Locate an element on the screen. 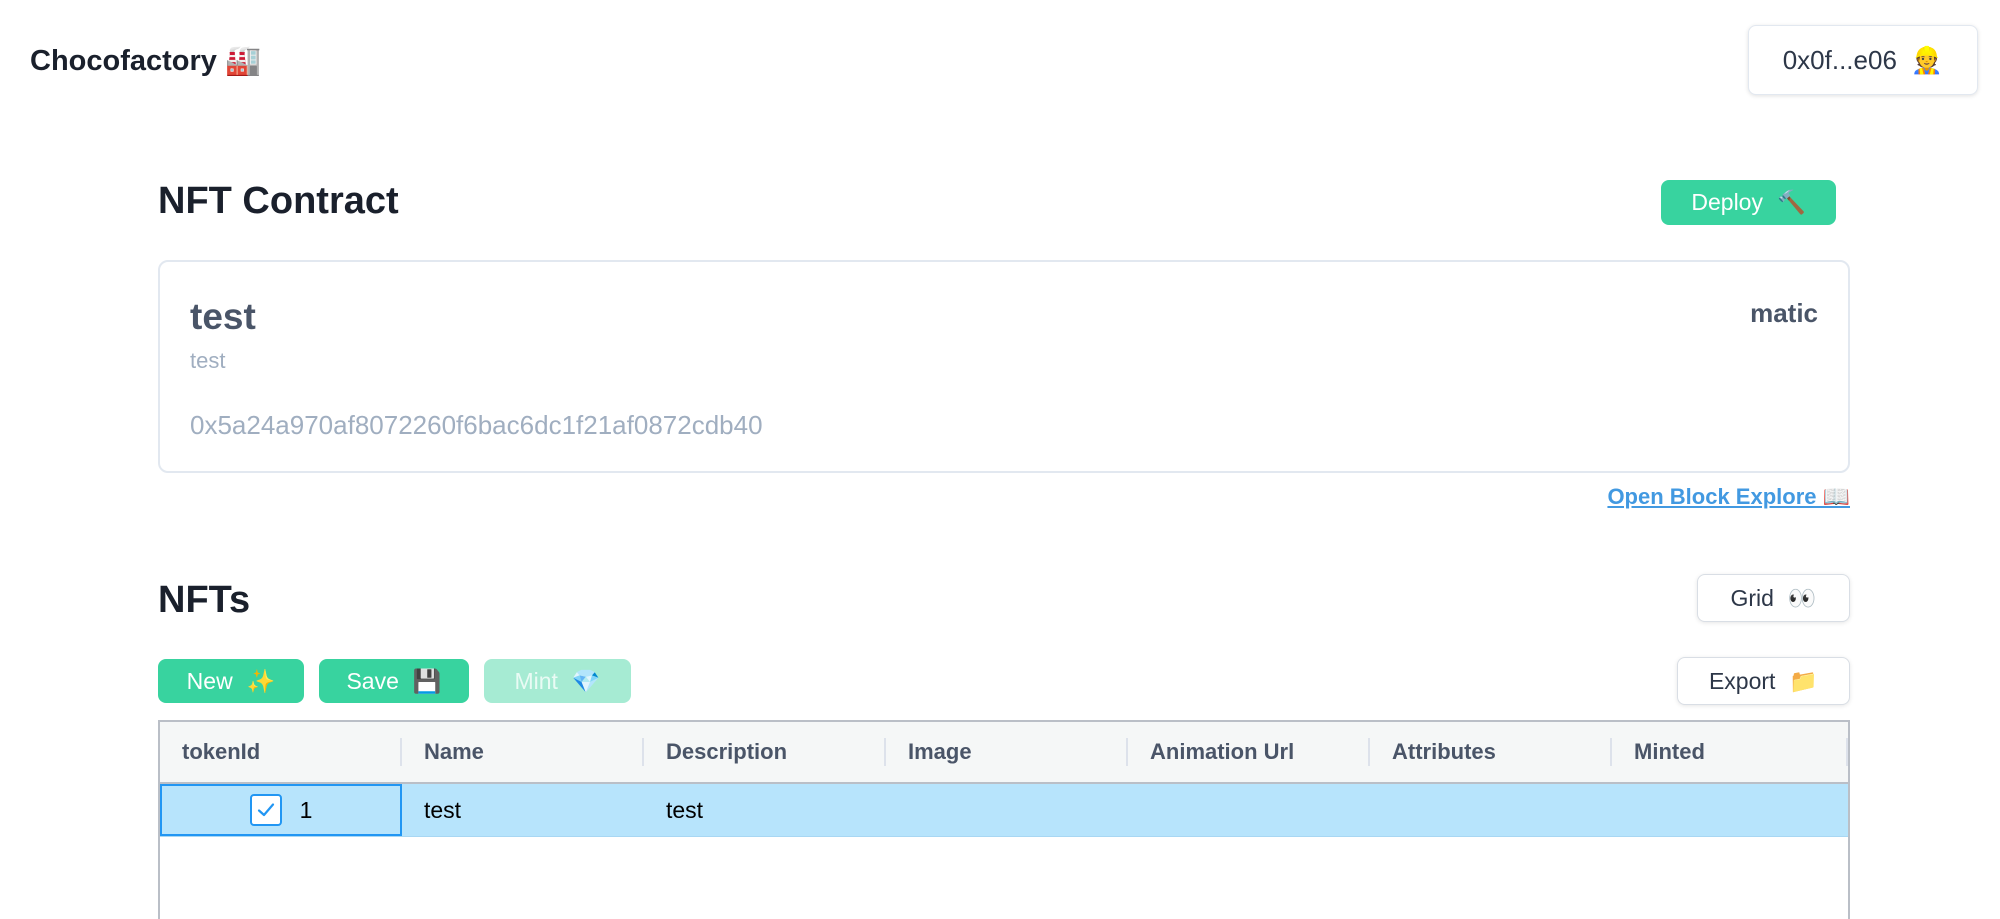 The height and width of the screenshot is (919, 2000). hammer-icon: 🔨 is located at coordinates (1791, 202).